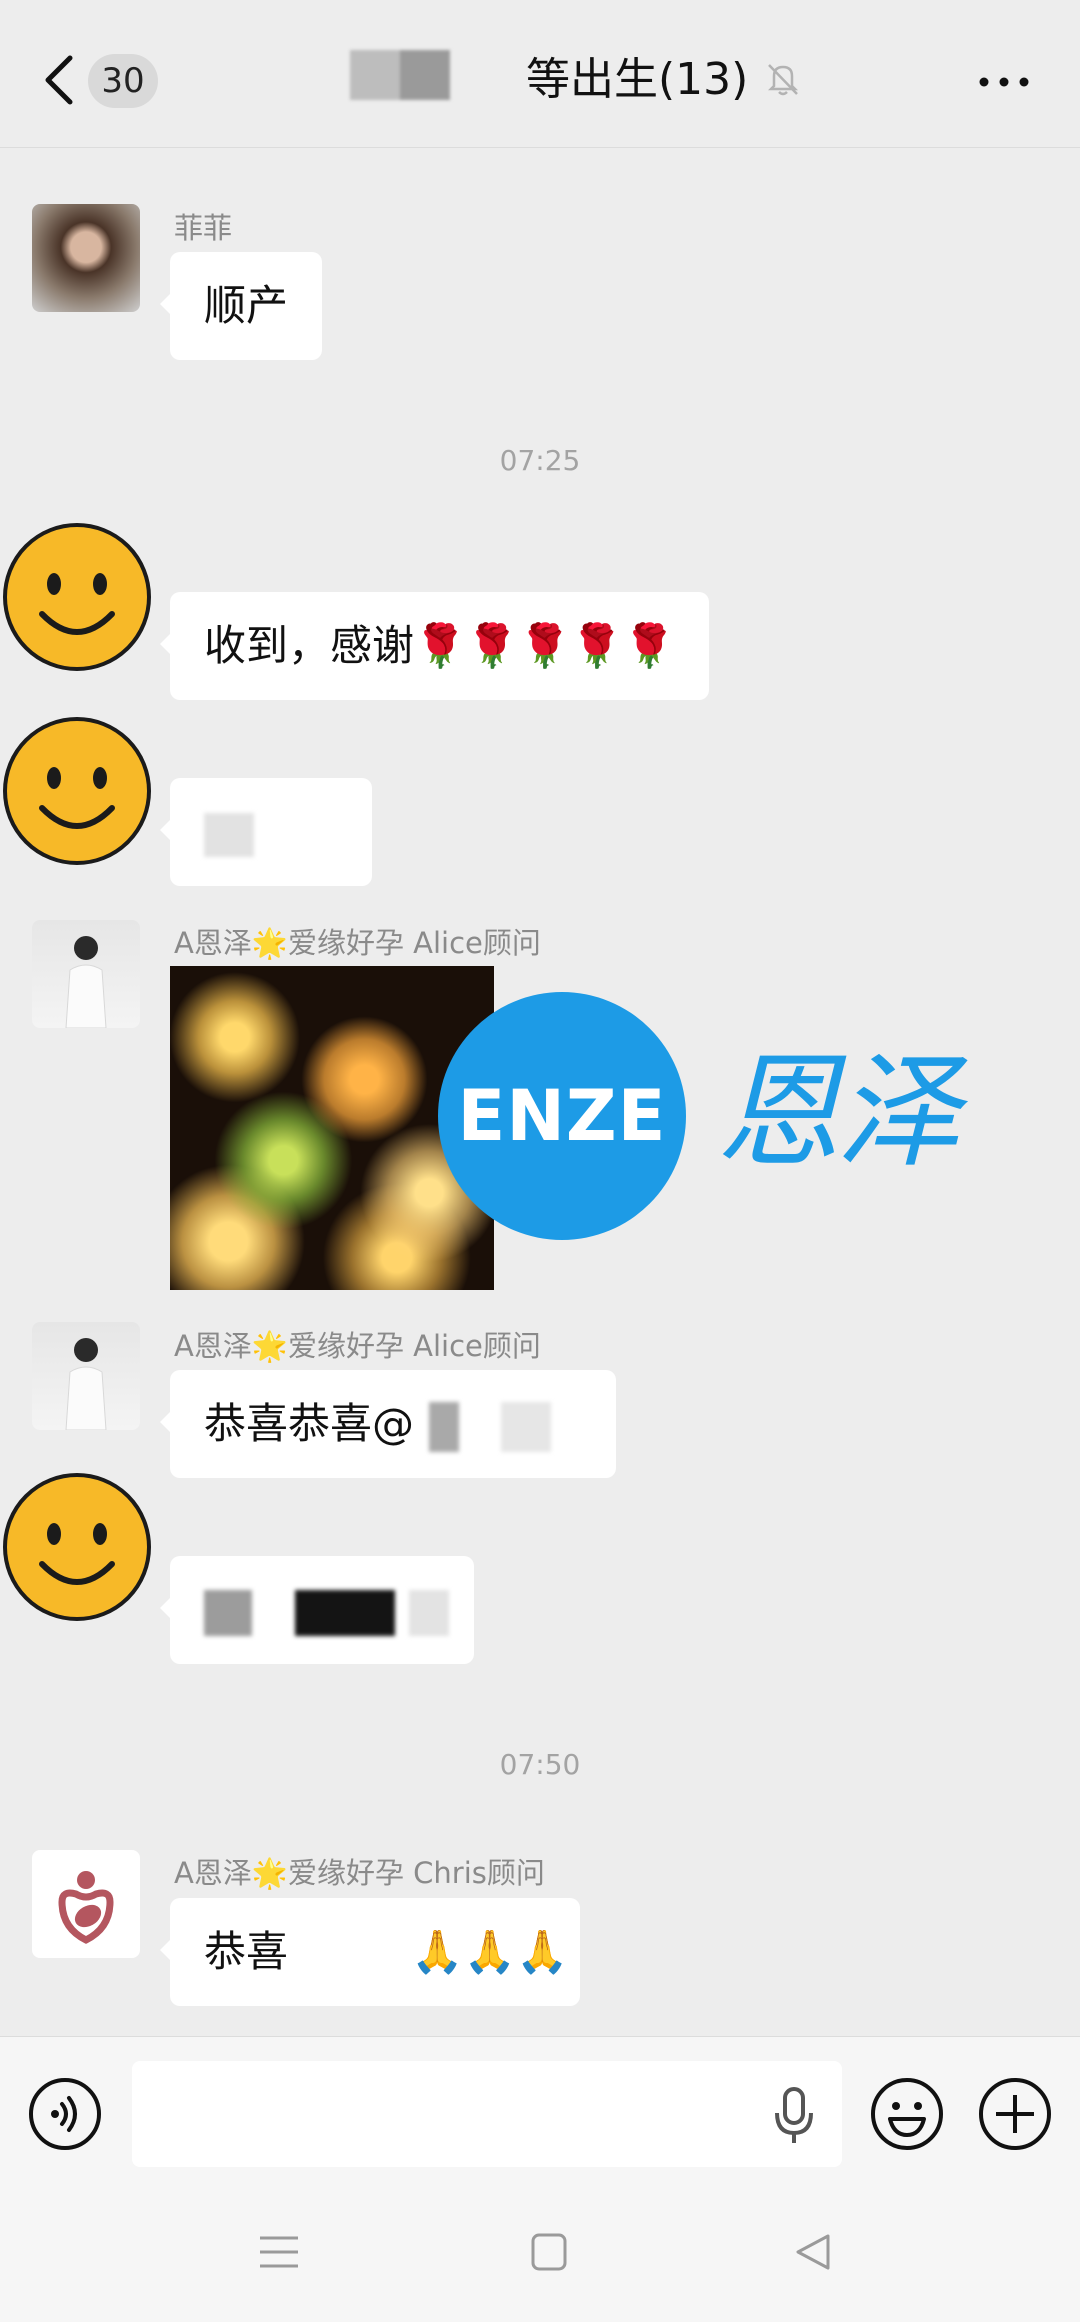  What do you see at coordinates (540, 1764) in the screenshot?
I see `timestamp: 07:50` at bounding box center [540, 1764].